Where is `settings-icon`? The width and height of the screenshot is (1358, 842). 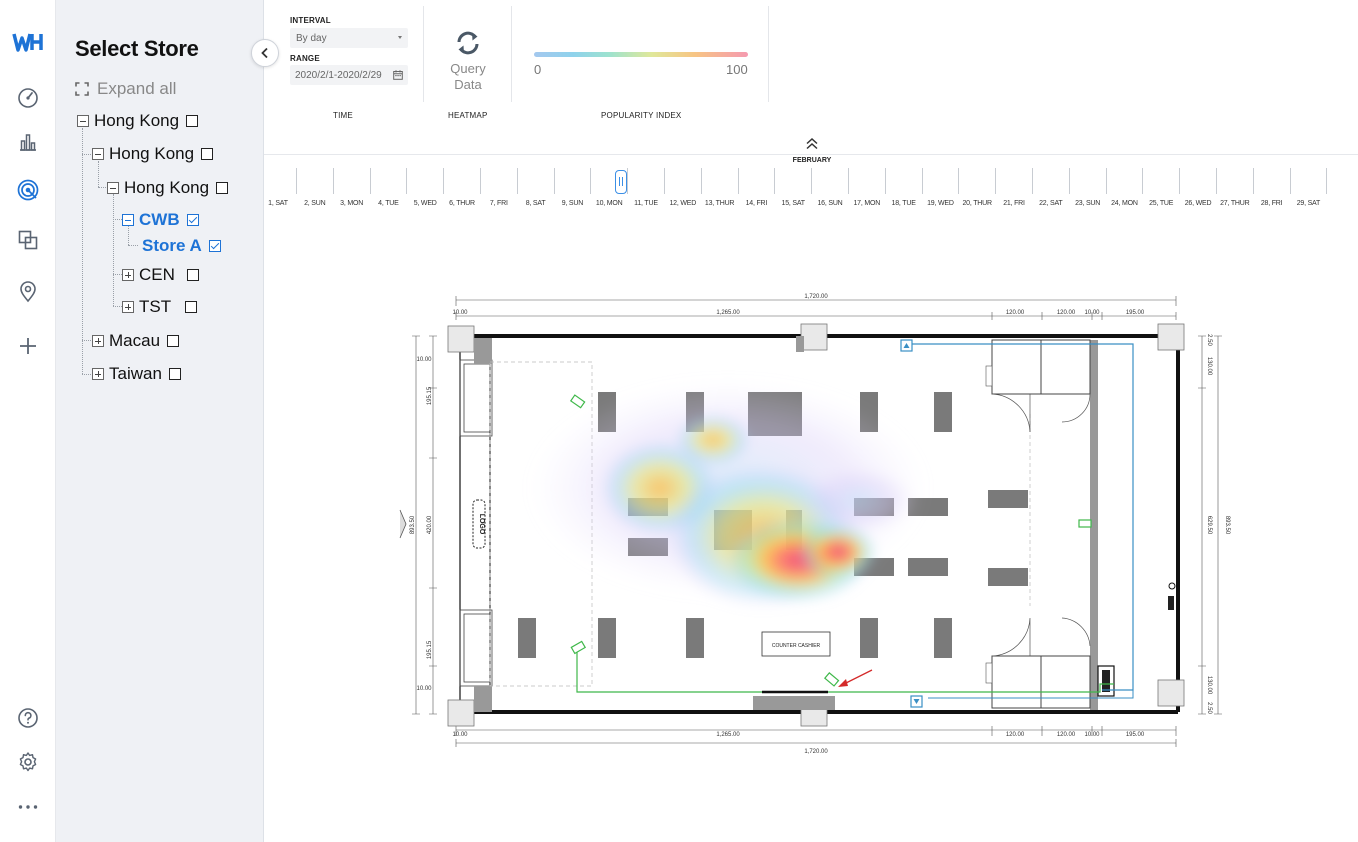 settings-icon is located at coordinates (28, 762).